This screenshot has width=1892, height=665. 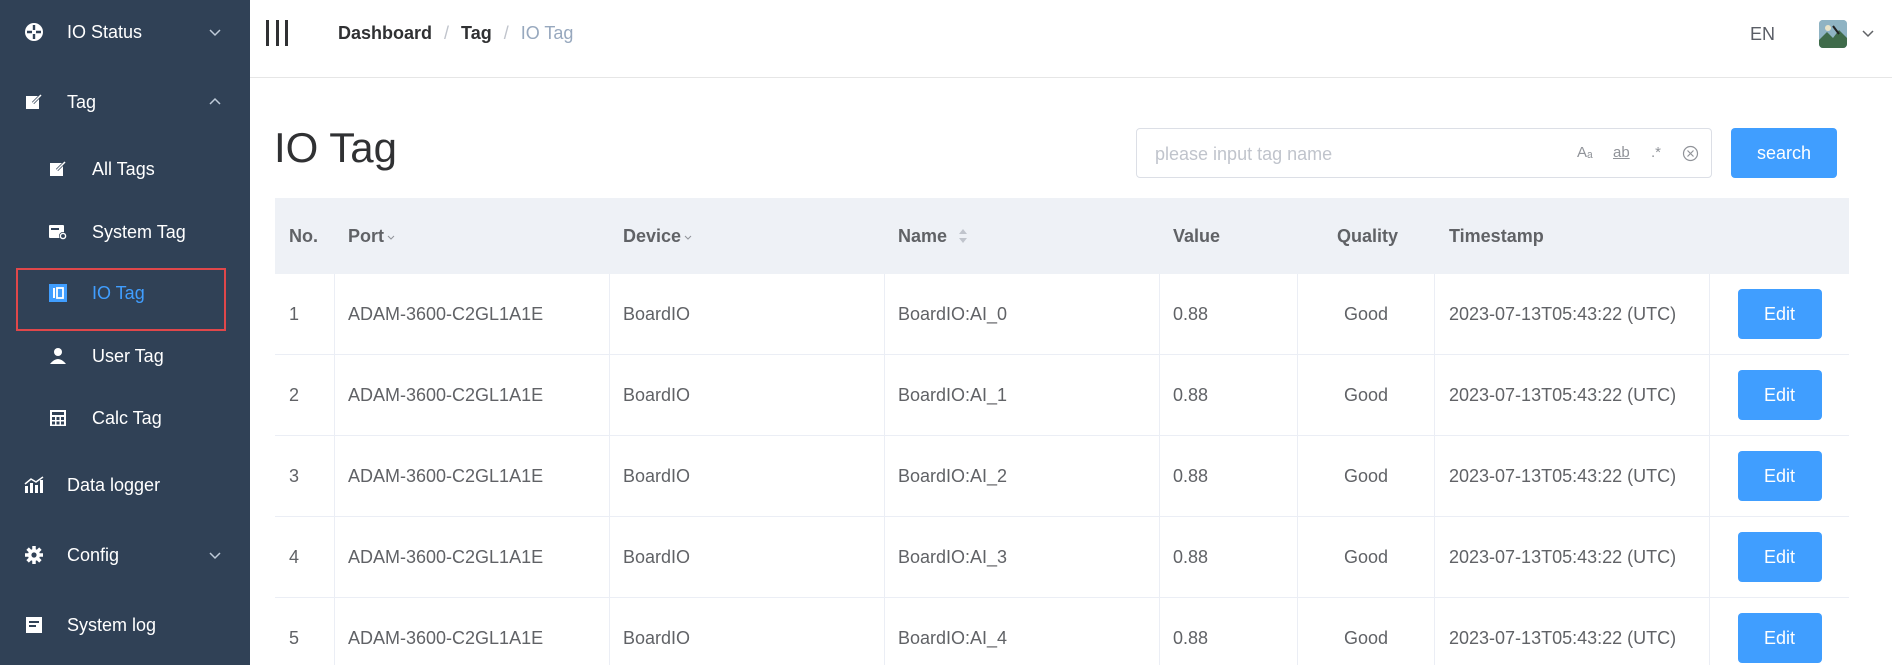 I want to click on breadcrumb-current: IO Tag, so click(x=547, y=33).